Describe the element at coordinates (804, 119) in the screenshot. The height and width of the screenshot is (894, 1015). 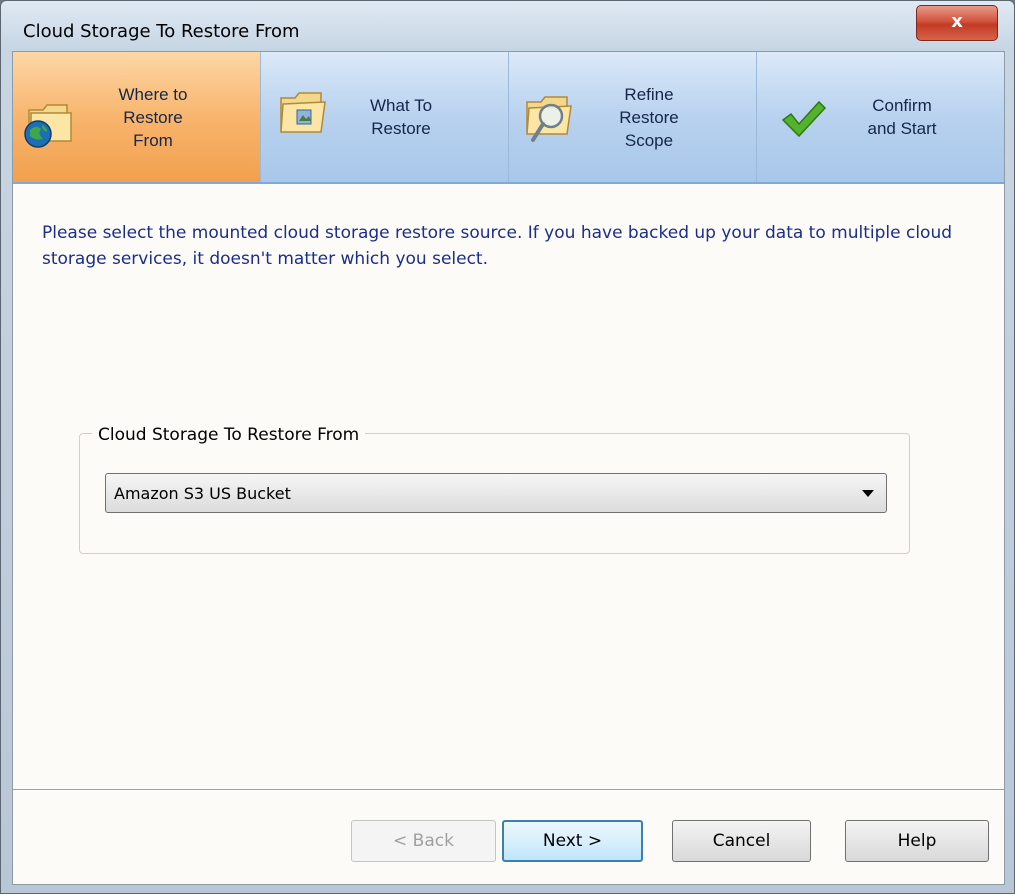
I see `checkmark-icon` at that location.